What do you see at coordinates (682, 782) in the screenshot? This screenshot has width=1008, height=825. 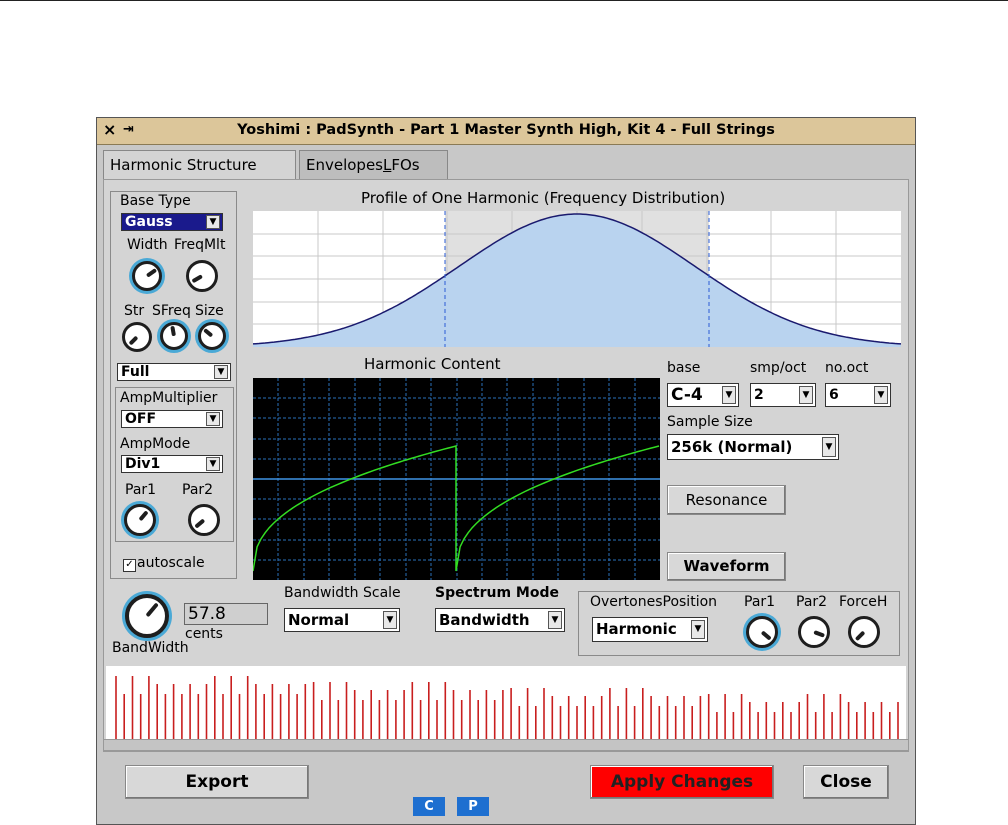 I see `apply-changes-button: Apply Changes` at bounding box center [682, 782].